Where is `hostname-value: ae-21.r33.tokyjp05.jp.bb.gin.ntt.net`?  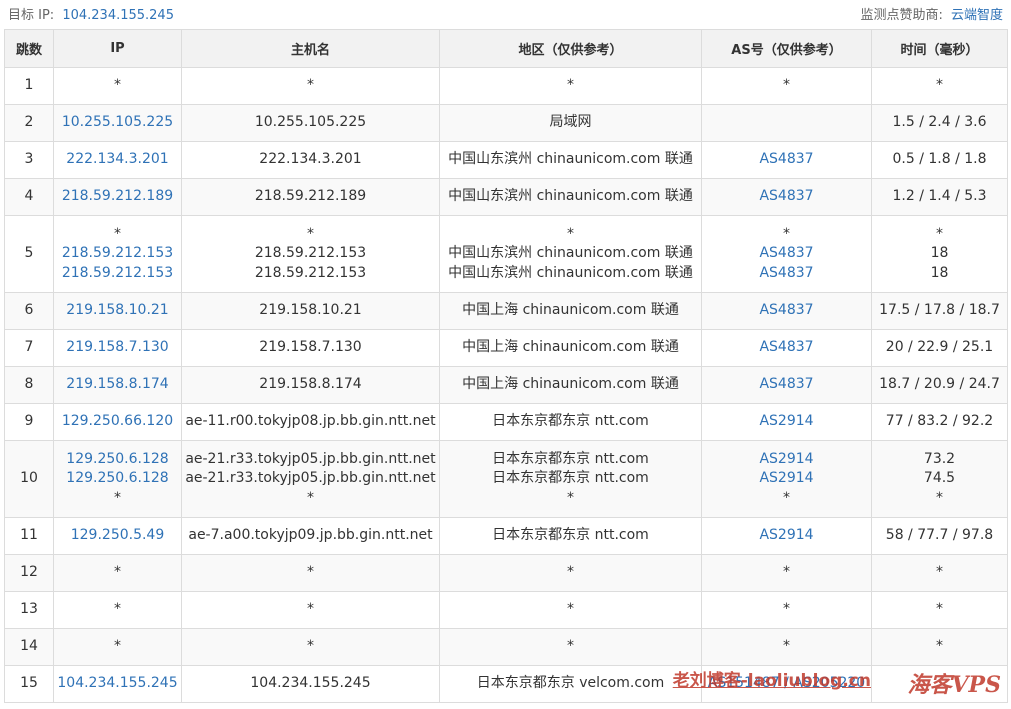
hostname-value: ae-21.r33.tokyjp05.jp.bb.gin.ntt.net is located at coordinates (310, 478).